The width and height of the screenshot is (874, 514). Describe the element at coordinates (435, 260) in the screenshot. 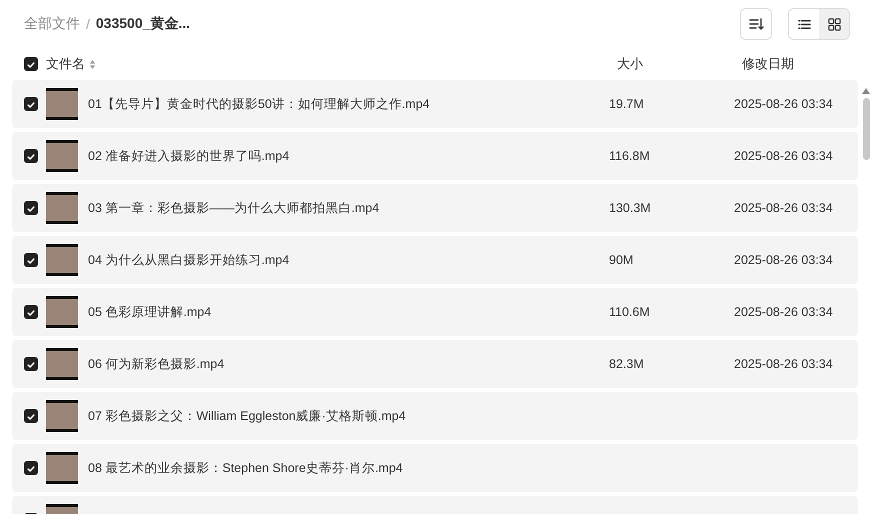

I see `file-row: 04 为什么从黑白摄影开始练习.mp4 90M 2025-08-26 03:34` at that location.